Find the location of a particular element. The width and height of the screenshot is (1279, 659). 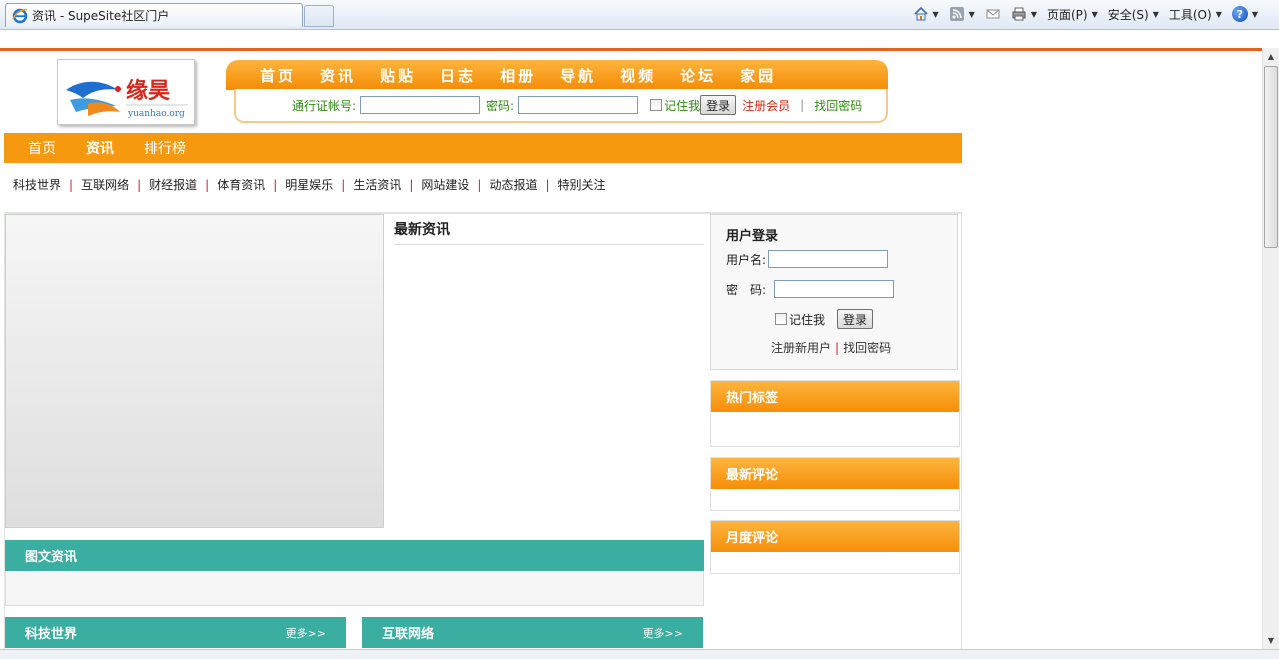

header-login-bar: 通行证帐号: 密码: 记住我 登录 注册会员 | 找回密码 is located at coordinates (561, 106).